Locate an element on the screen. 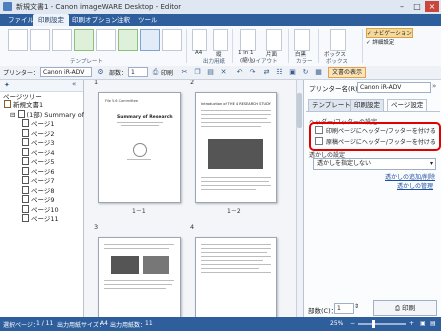  orientation-button is located at coordinates (220, 40).